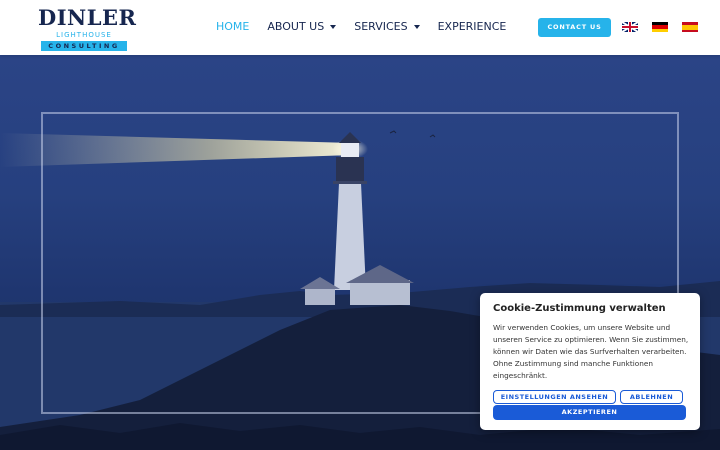  Describe the element at coordinates (660, 30) in the screenshot. I see `flag-de-stripe` at that location.